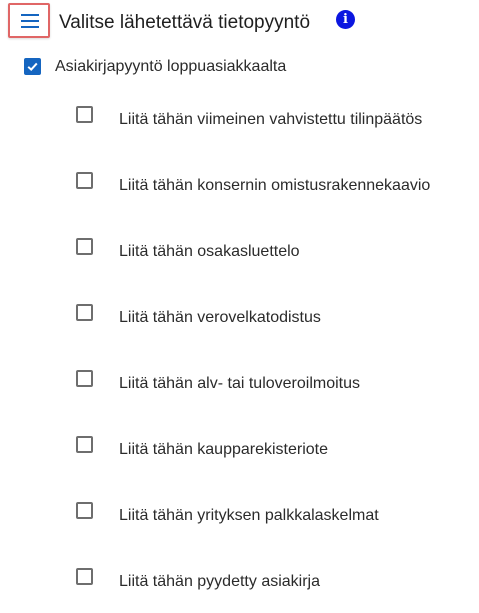 This screenshot has height=613, width=479. I want to click on attachment-label: Liitä tähän osakasluettelo, so click(209, 252).